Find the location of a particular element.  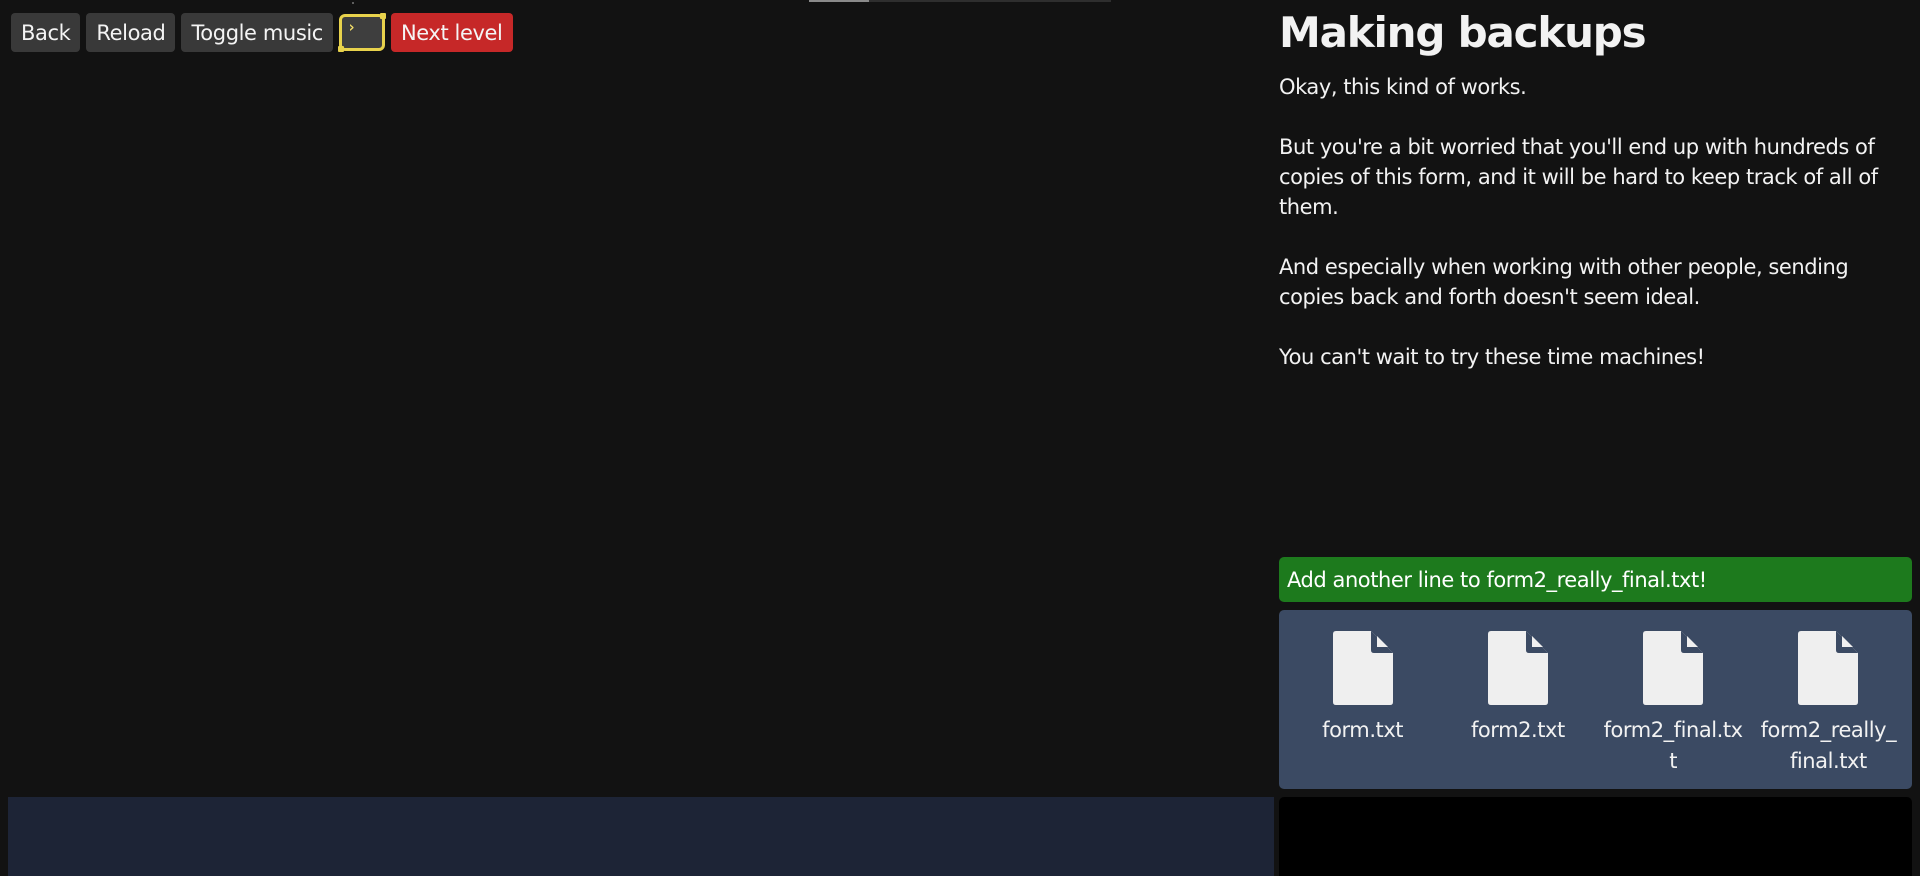

reload-button: Reload is located at coordinates (131, 32).